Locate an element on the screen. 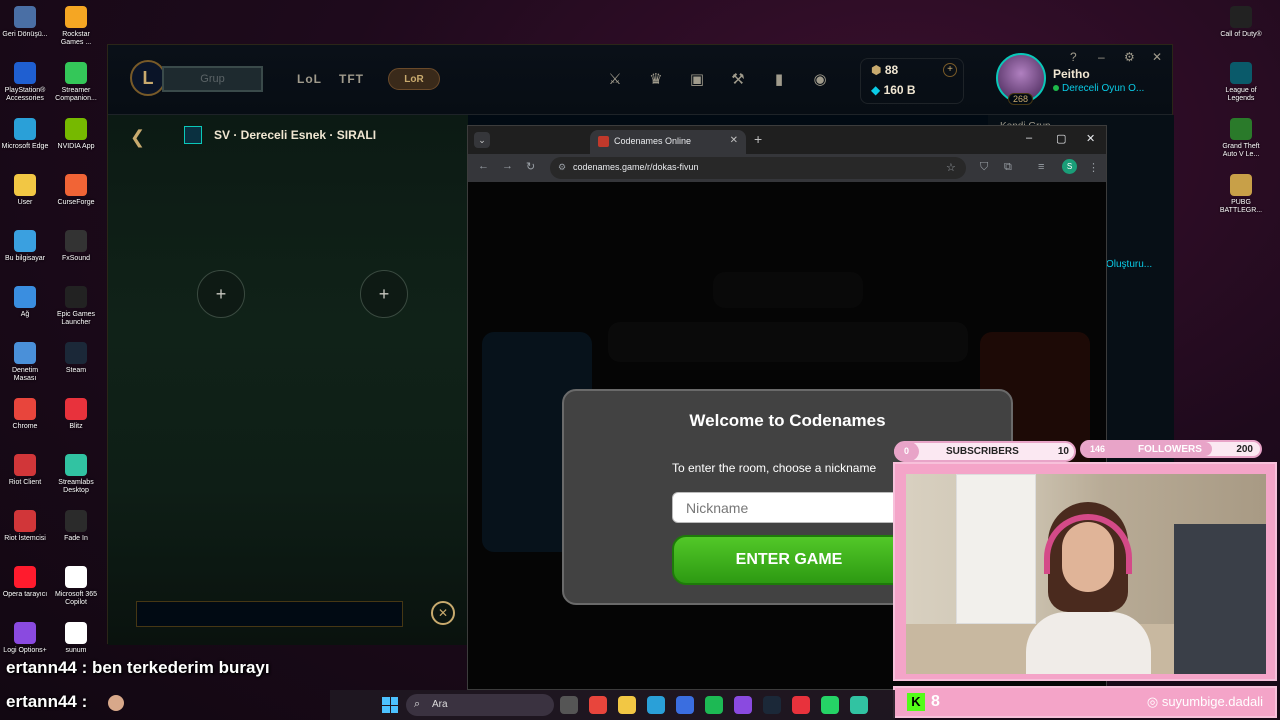 The width and height of the screenshot is (1280, 720). steam-icon is located at coordinates (772, 705).